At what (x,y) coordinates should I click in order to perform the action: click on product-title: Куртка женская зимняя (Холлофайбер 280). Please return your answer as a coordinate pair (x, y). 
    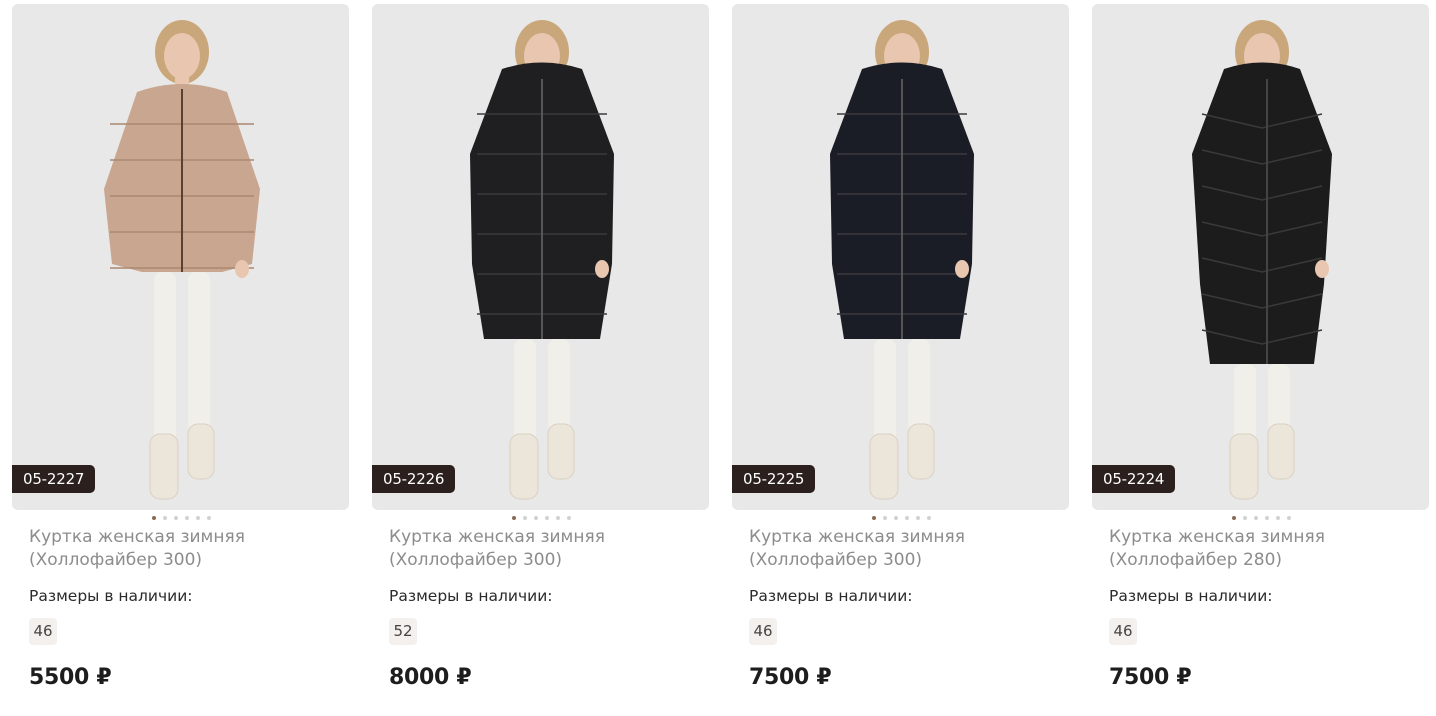
    Looking at the image, I should click on (1264, 549).